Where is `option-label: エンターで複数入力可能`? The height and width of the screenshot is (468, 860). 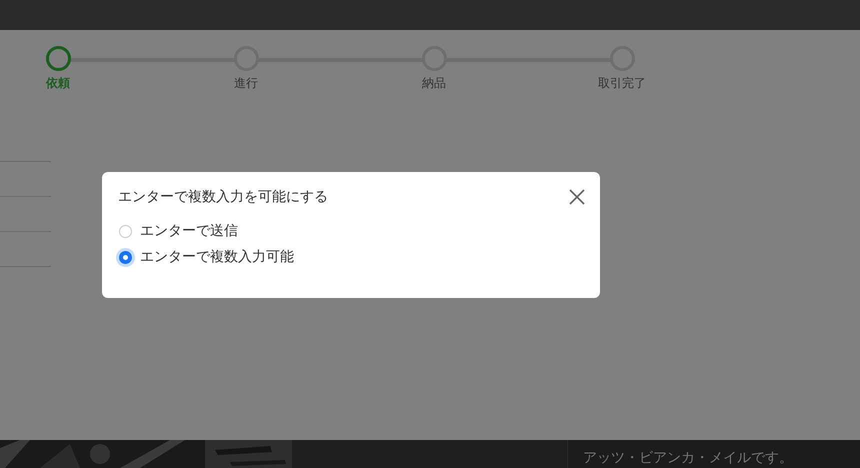 option-label: エンターで複数入力可能 is located at coordinates (217, 257).